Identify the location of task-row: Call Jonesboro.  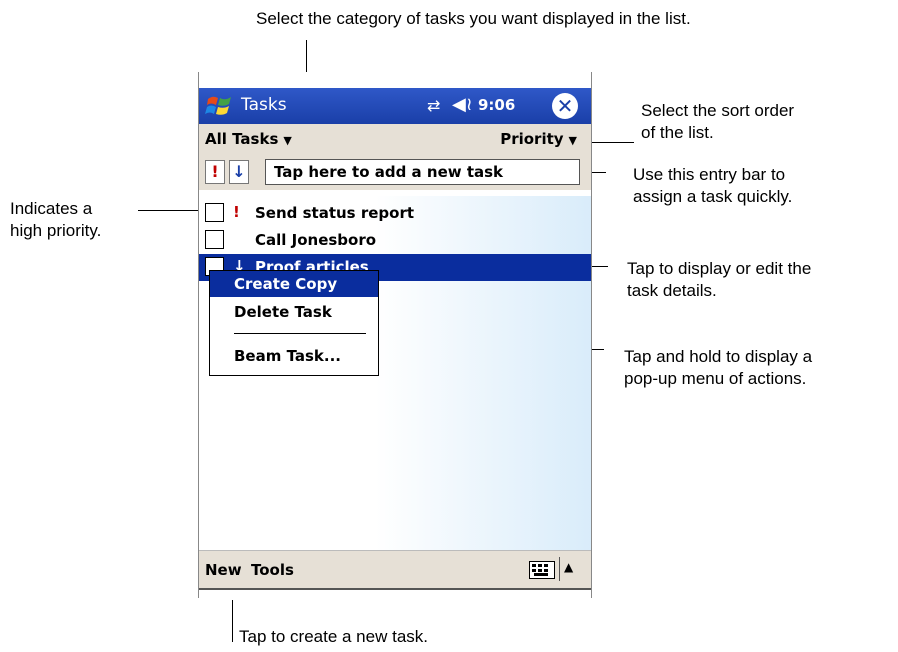
(395, 240).